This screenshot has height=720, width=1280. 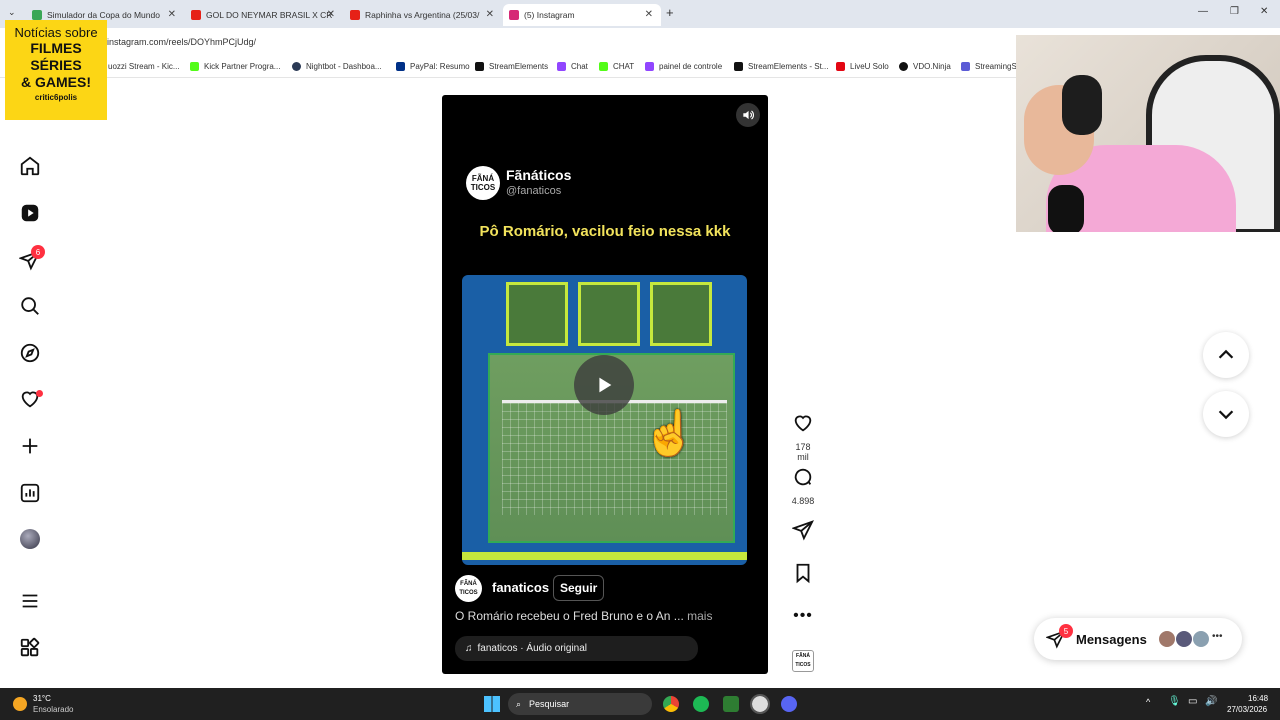 What do you see at coordinates (580, 704) in the screenshot?
I see `taskbar-search: ⌕ Pesquisar` at bounding box center [580, 704].